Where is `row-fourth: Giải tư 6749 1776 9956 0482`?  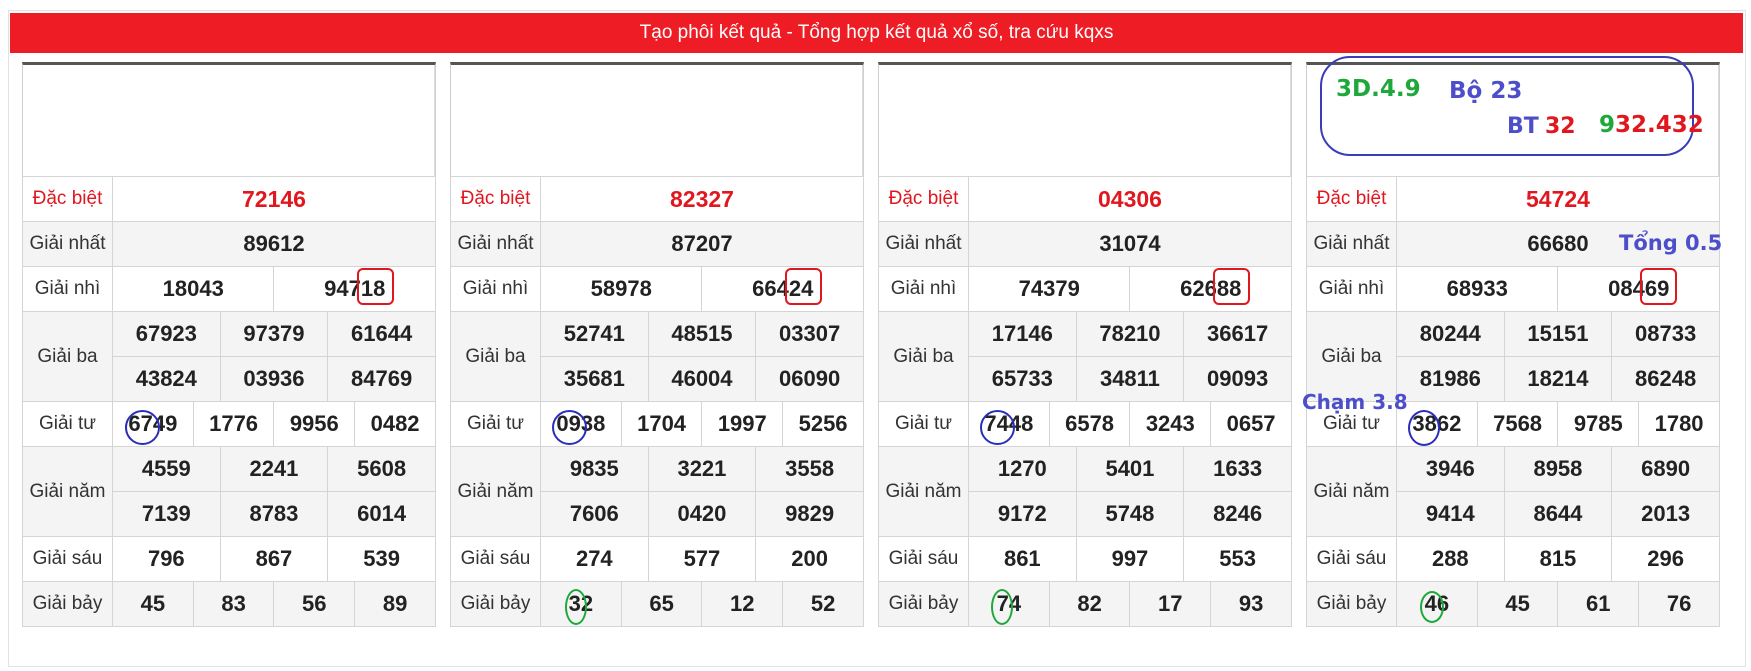
row-fourth: Giải tư 6749 1776 9956 0482 is located at coordinates (229, 424).